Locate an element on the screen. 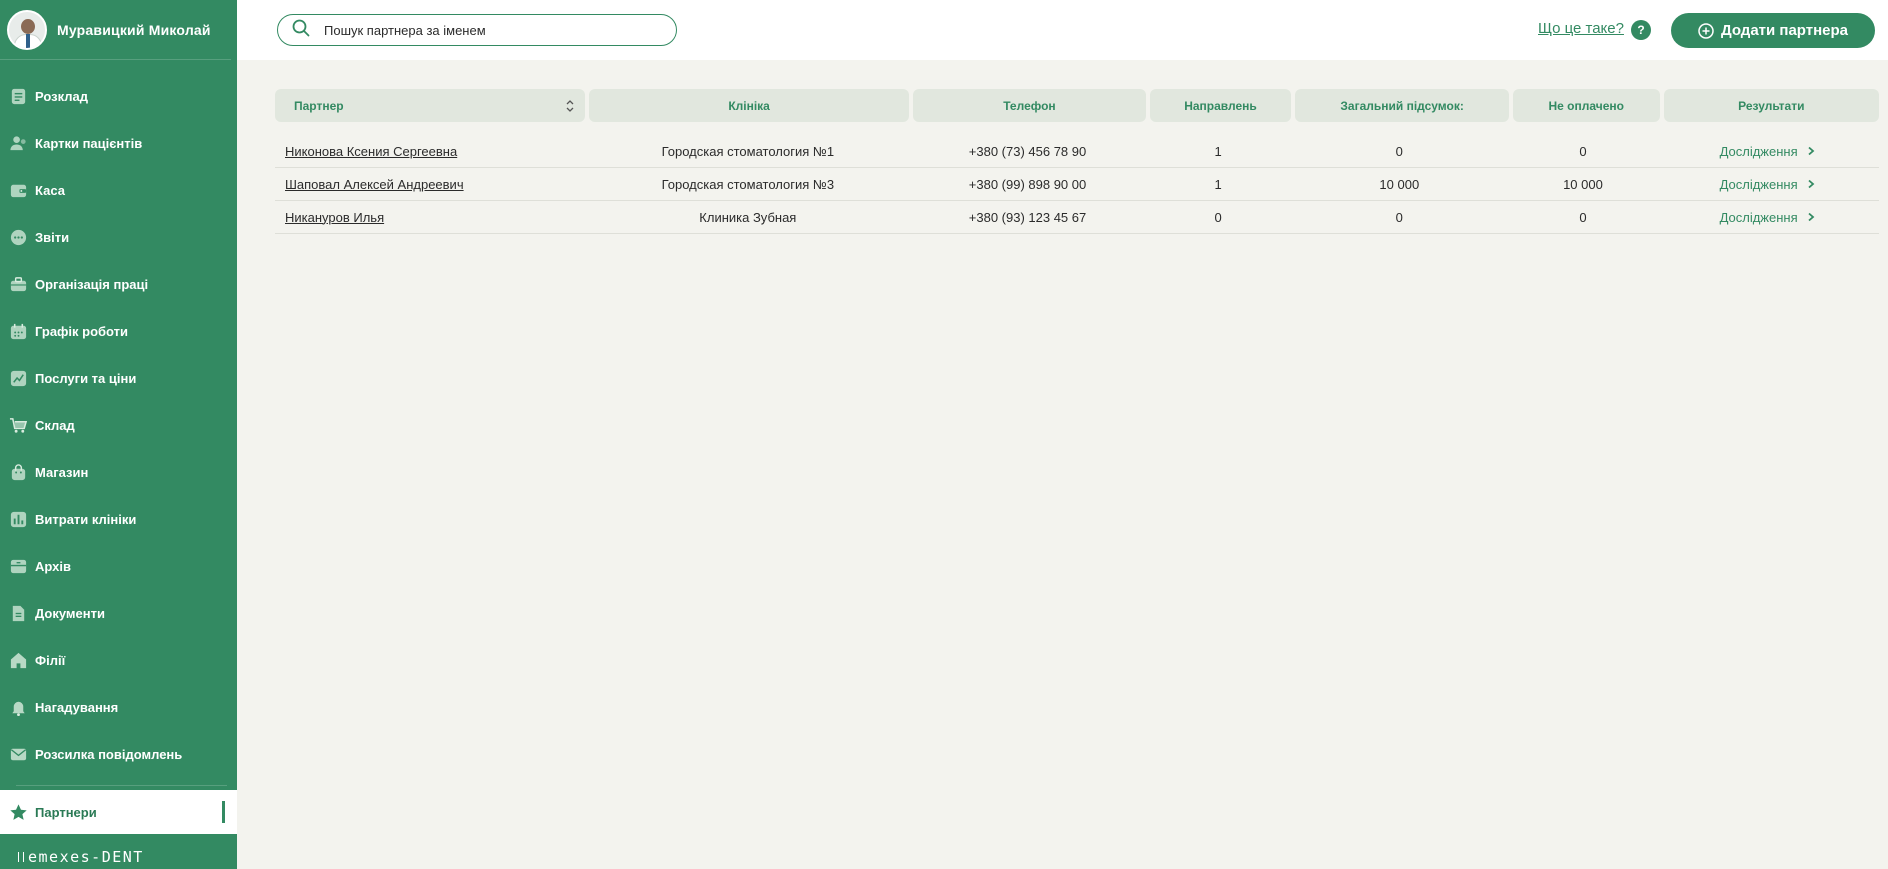  partner-link: Никануров Илья is located at coordinates (334, 217).